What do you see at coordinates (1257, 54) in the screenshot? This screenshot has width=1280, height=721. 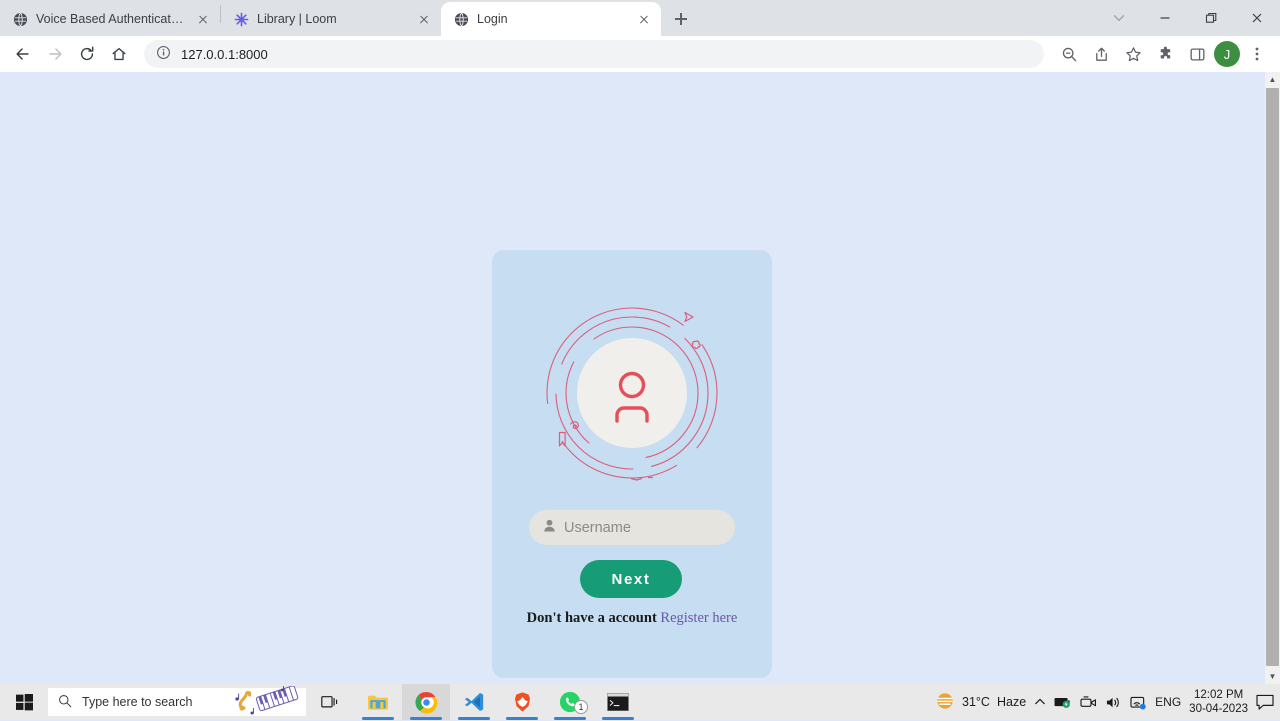 I see `three-dot-menu-icon` at bounding box center [1257, 54].